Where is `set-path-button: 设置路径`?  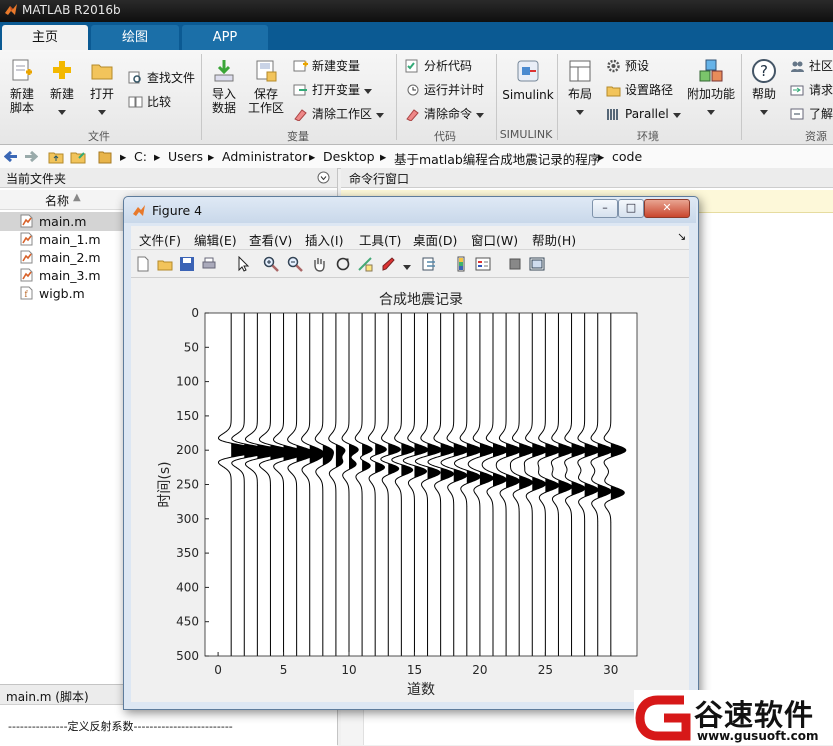
set-path-button: 设置路径 is located at coordinates (639, 90).